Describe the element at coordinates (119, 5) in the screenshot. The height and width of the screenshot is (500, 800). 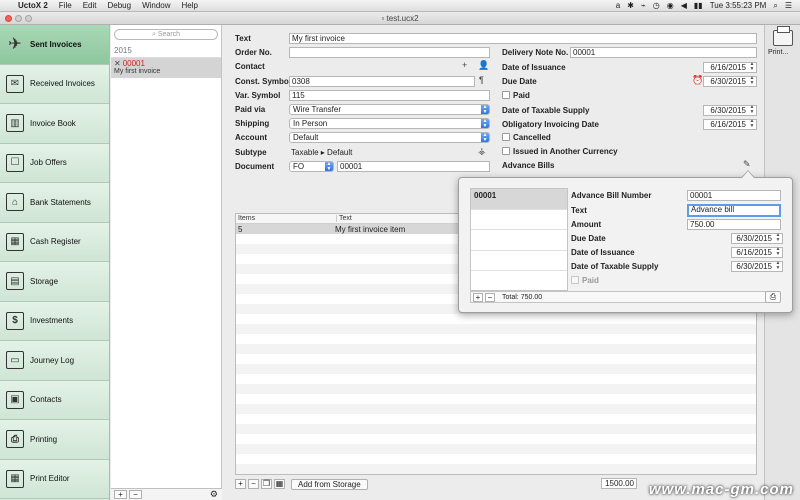
I see `menu-debug: Debug` at that location.